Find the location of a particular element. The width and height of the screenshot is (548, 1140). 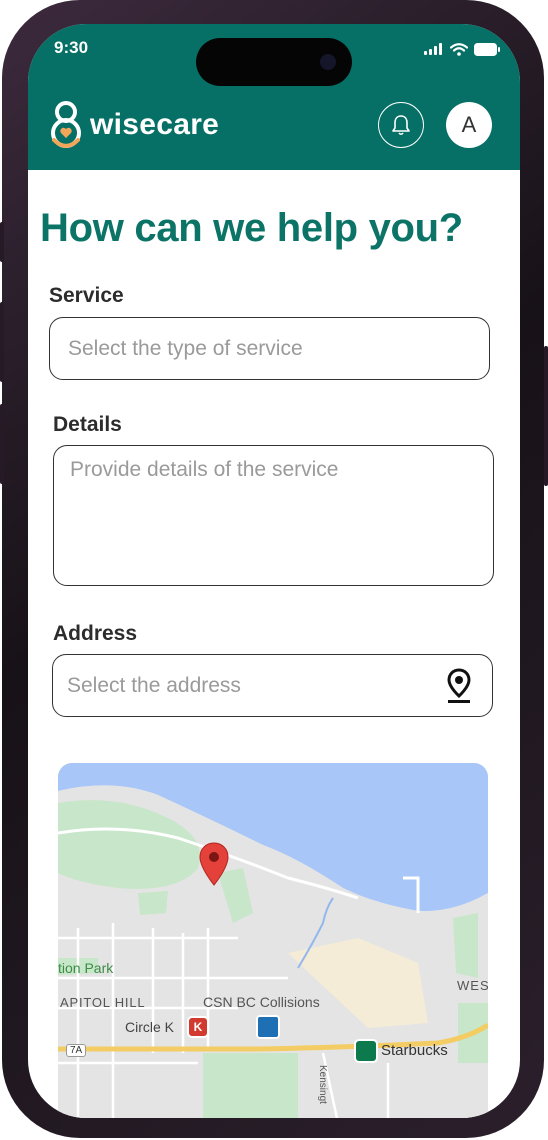

volume-up-button is located at coordinates (2, 342).